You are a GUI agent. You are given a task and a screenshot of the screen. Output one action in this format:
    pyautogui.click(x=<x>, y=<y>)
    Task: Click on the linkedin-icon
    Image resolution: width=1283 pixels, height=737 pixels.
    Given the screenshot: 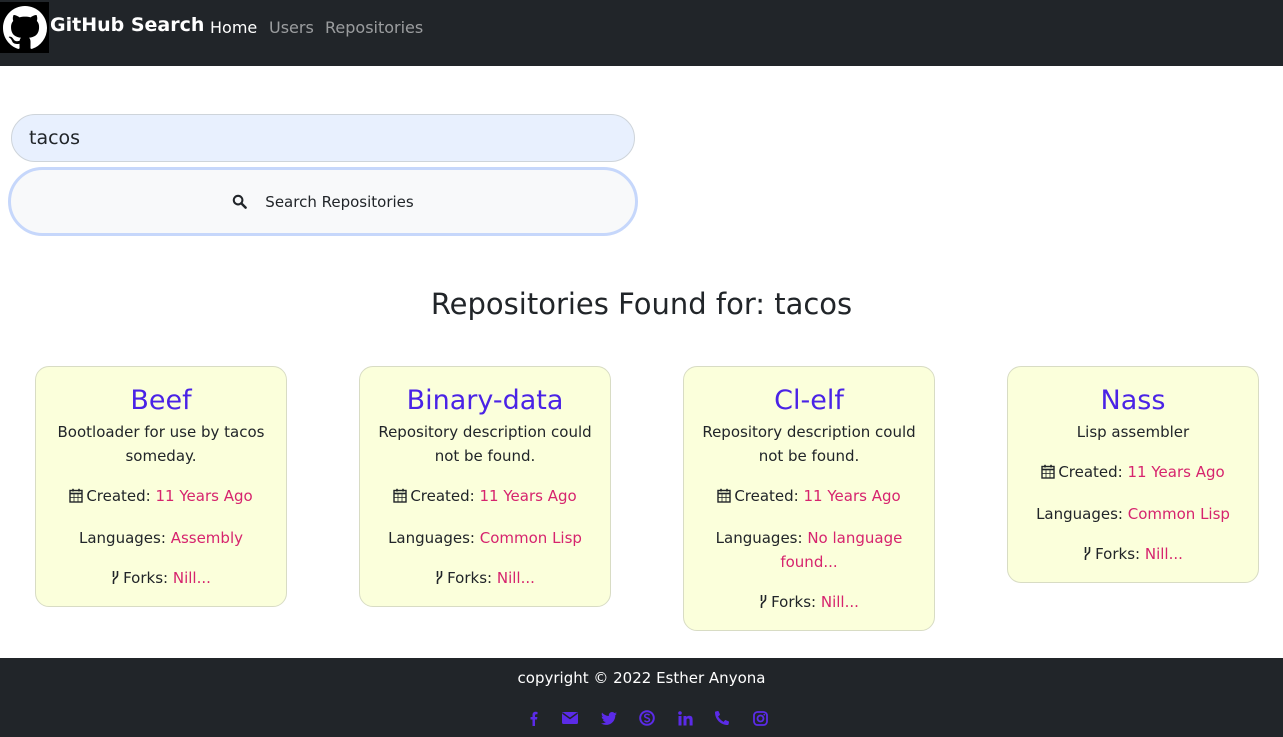 What is the action you would take?
    pyautogui.click(x=685, y=718)
    